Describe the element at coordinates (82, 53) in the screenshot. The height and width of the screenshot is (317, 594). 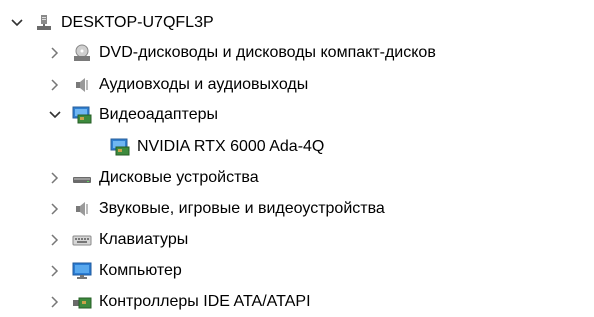
I see `dvd-drive-icon` at that location.